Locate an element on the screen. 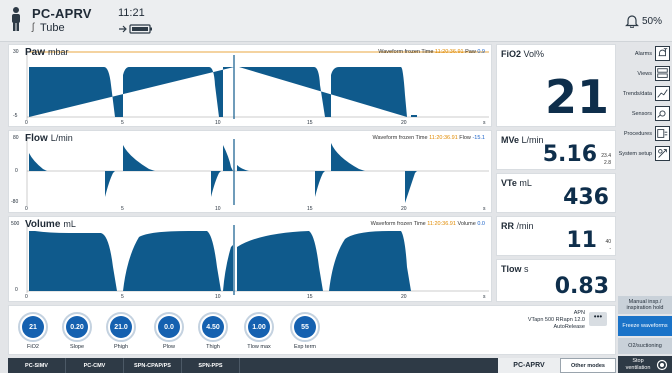  param-fio2: FiO2 Vol% 21 is located at coordinates (556, 85).